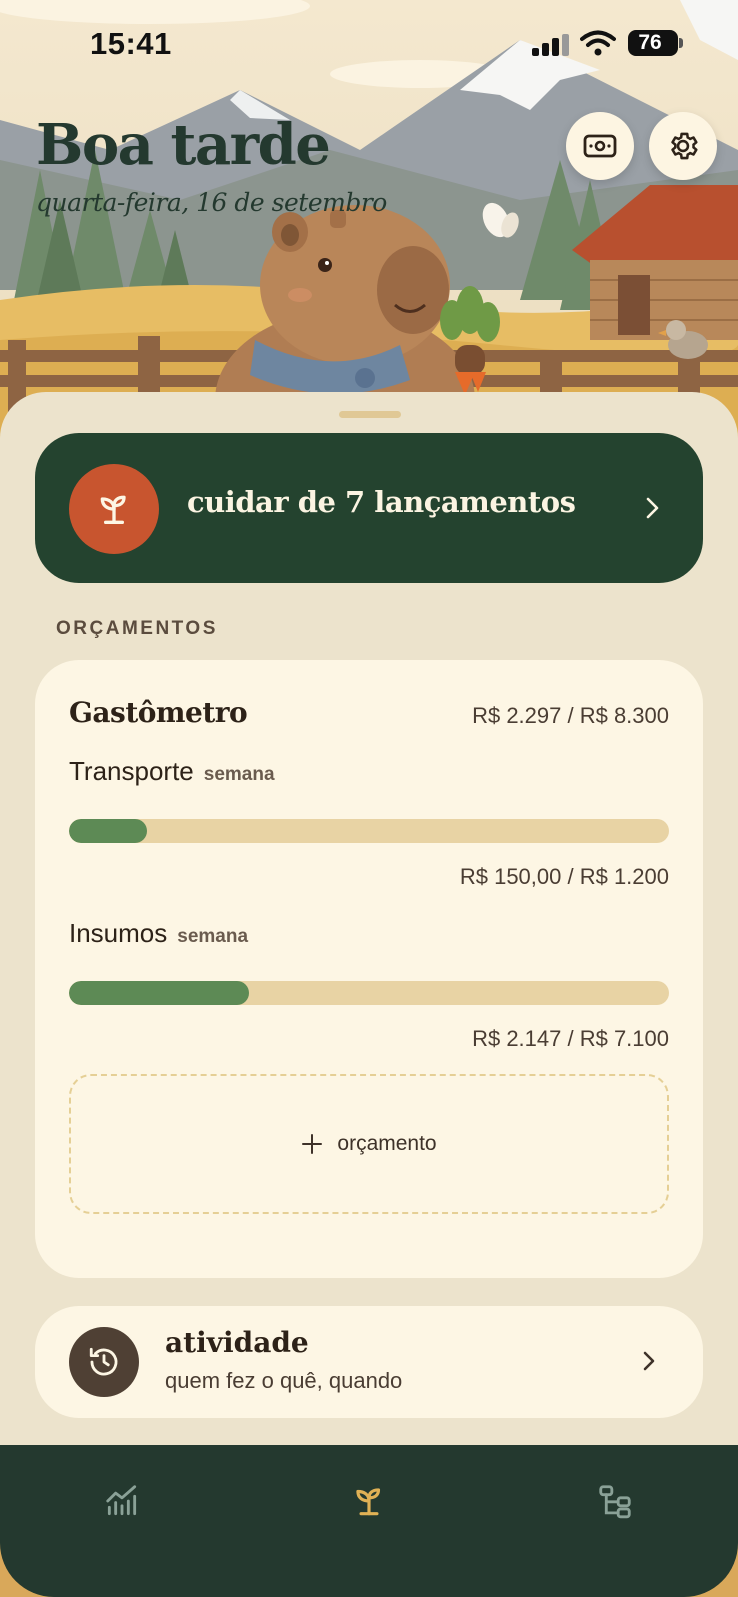 This screenshot has height=1597, width=738. Describe the element at coordinates (387, 1143) in the screenshot. I see `add-budget-label: orçamento` at that location.